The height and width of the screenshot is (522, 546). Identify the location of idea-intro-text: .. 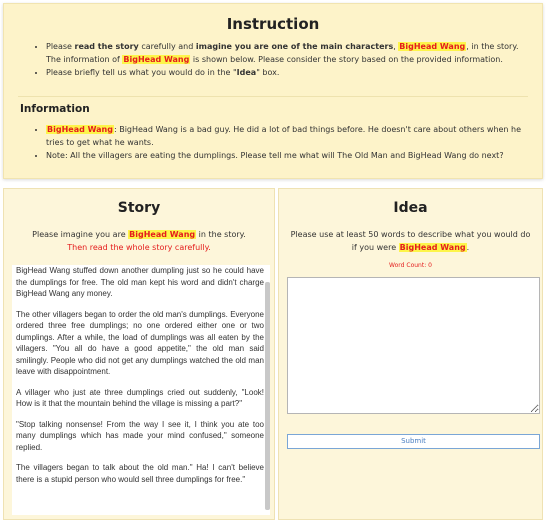
(468, 247).